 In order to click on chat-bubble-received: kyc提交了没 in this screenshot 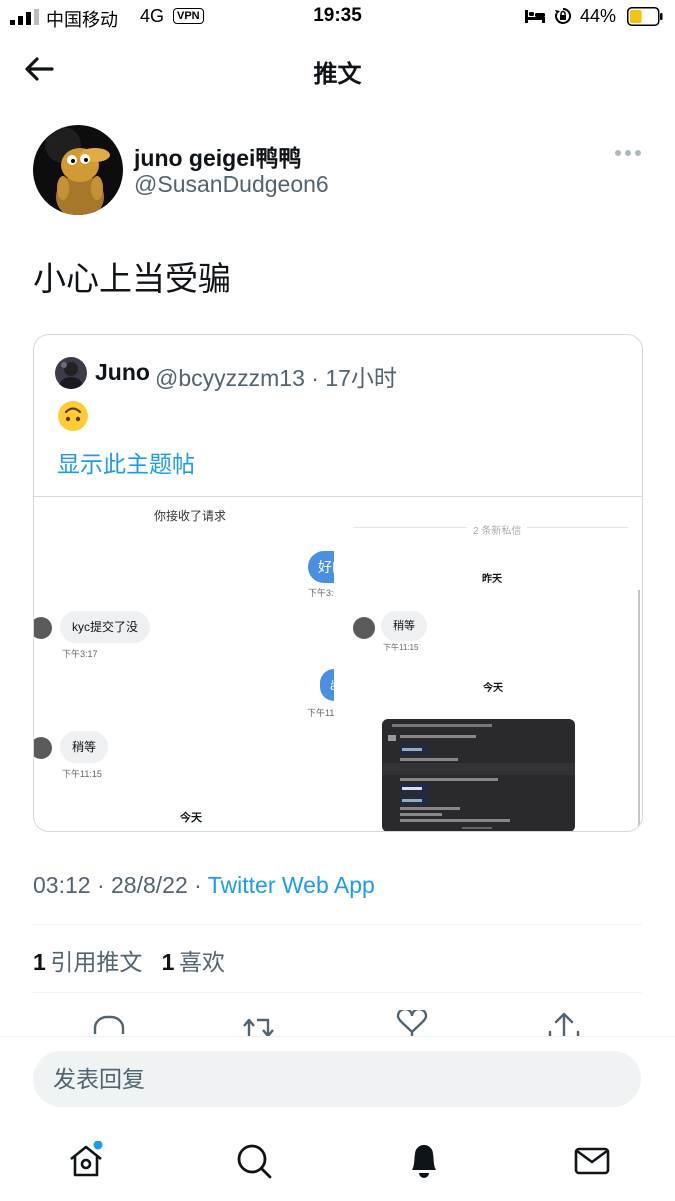, I will do `click(105, 627)`.